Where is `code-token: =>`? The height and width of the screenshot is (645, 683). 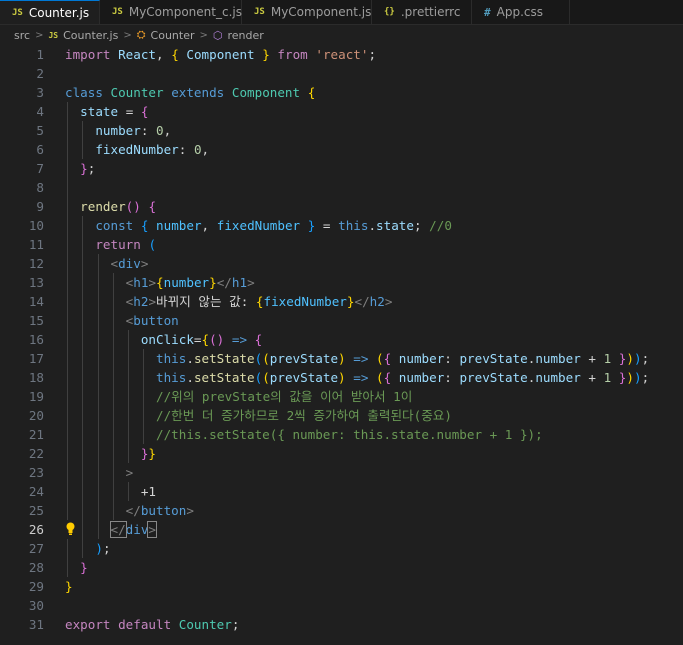 code-token: => is located at coordinates (361, 358).